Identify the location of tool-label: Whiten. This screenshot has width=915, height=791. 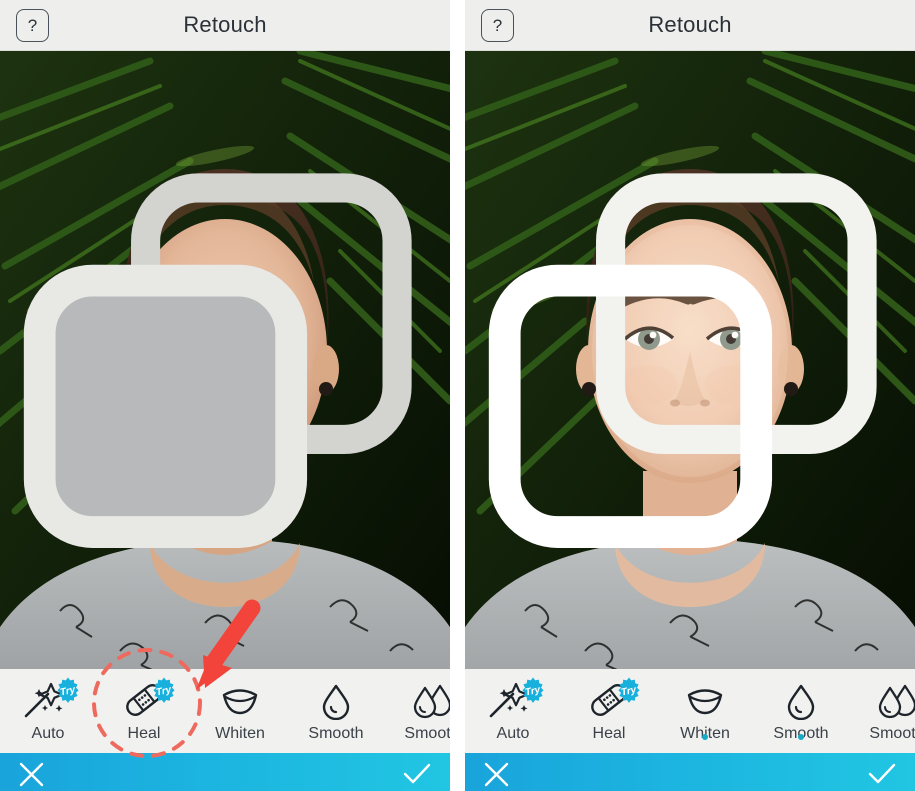
(240, 733).